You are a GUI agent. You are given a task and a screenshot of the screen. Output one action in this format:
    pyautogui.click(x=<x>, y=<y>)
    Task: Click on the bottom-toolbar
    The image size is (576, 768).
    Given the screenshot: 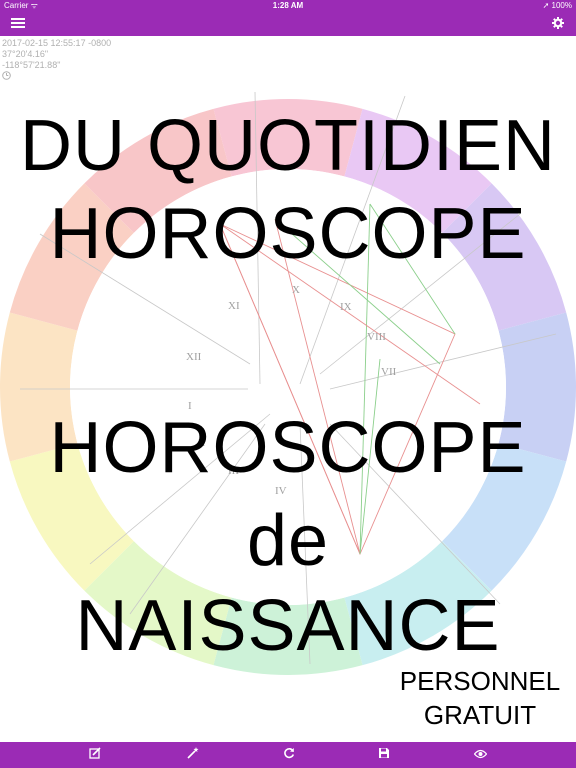 What is the action you would take?
    pyautogui.click(x=288, y=755)
    